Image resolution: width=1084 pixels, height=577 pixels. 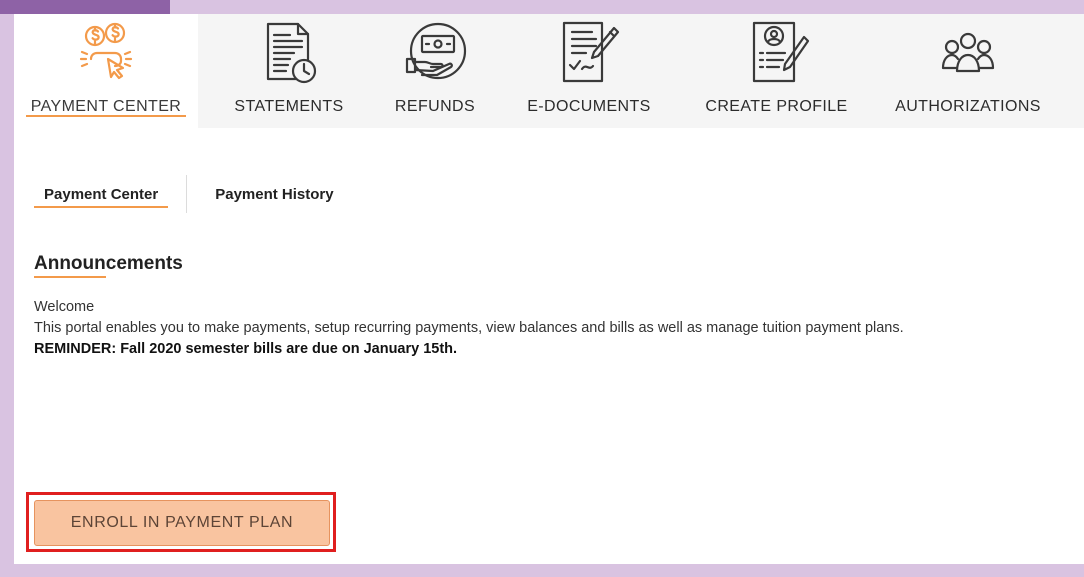 I want to click on signed-document-icon, so click(x=589, y=54).